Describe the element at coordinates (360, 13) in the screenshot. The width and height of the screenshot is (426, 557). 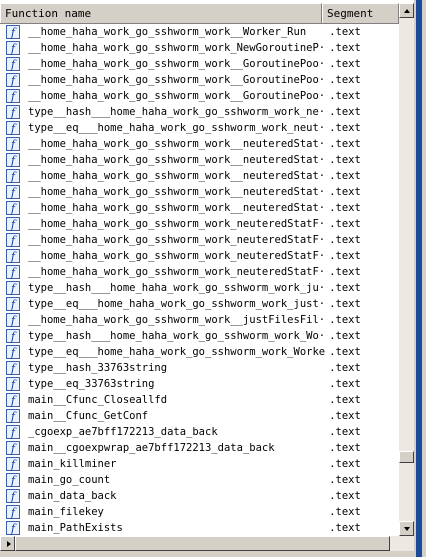
I see `column-header-segment: Segment` at that location.